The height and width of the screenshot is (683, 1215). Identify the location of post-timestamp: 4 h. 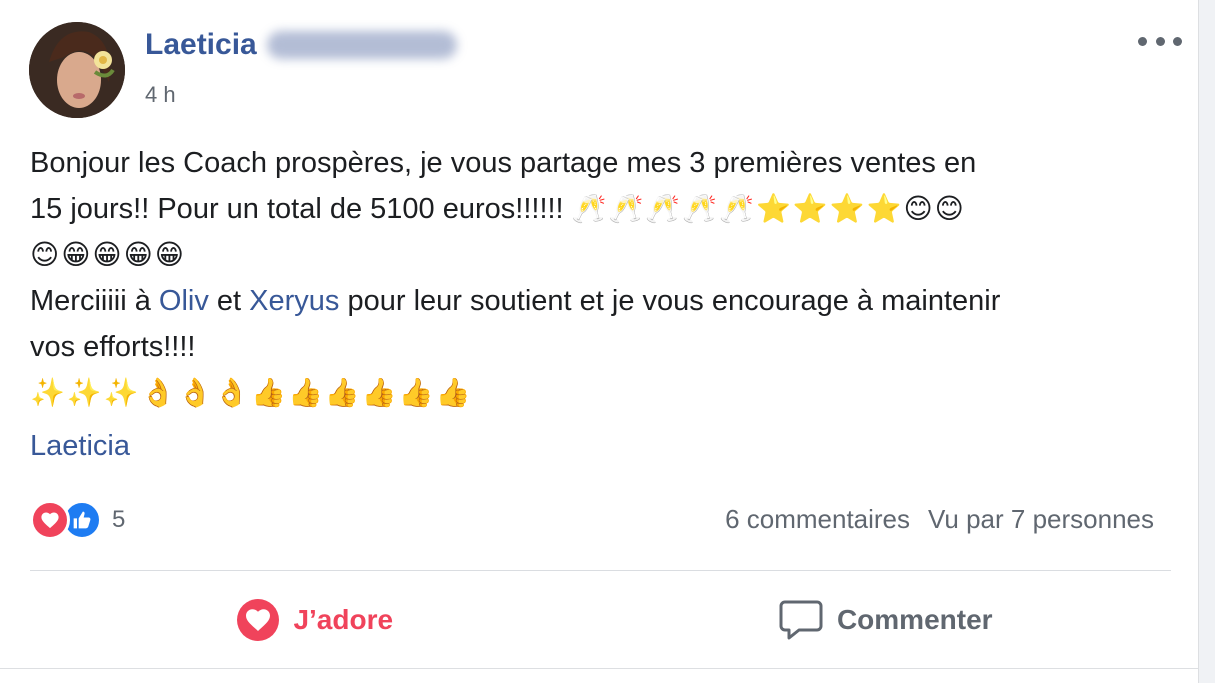
(160, 95).